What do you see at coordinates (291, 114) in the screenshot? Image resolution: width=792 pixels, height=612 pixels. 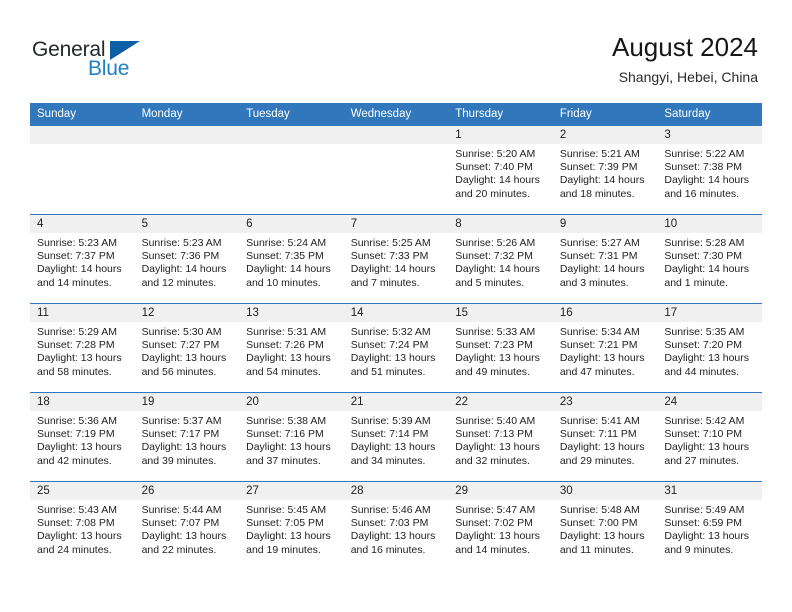 I see `weekday-header-tuesday: Tuesday` at bounding box center [291, 114].